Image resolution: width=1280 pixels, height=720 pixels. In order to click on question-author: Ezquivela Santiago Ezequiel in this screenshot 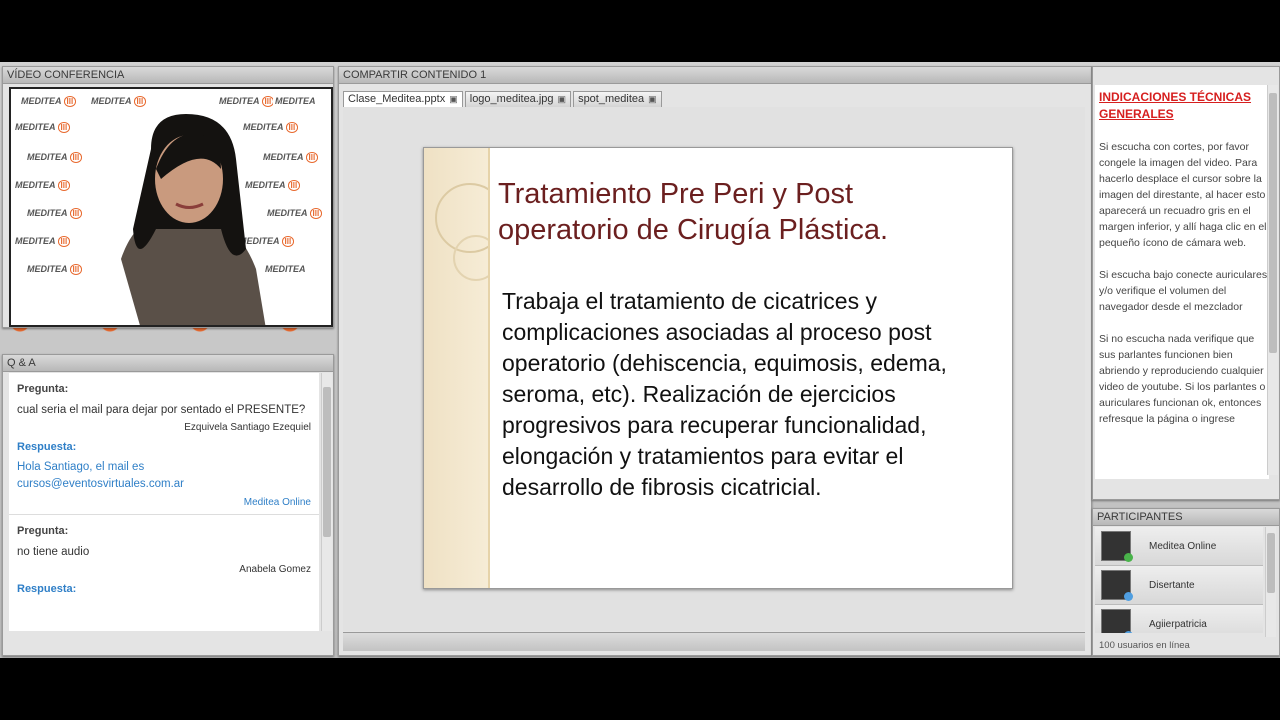, I will do `click(247, 427)`.